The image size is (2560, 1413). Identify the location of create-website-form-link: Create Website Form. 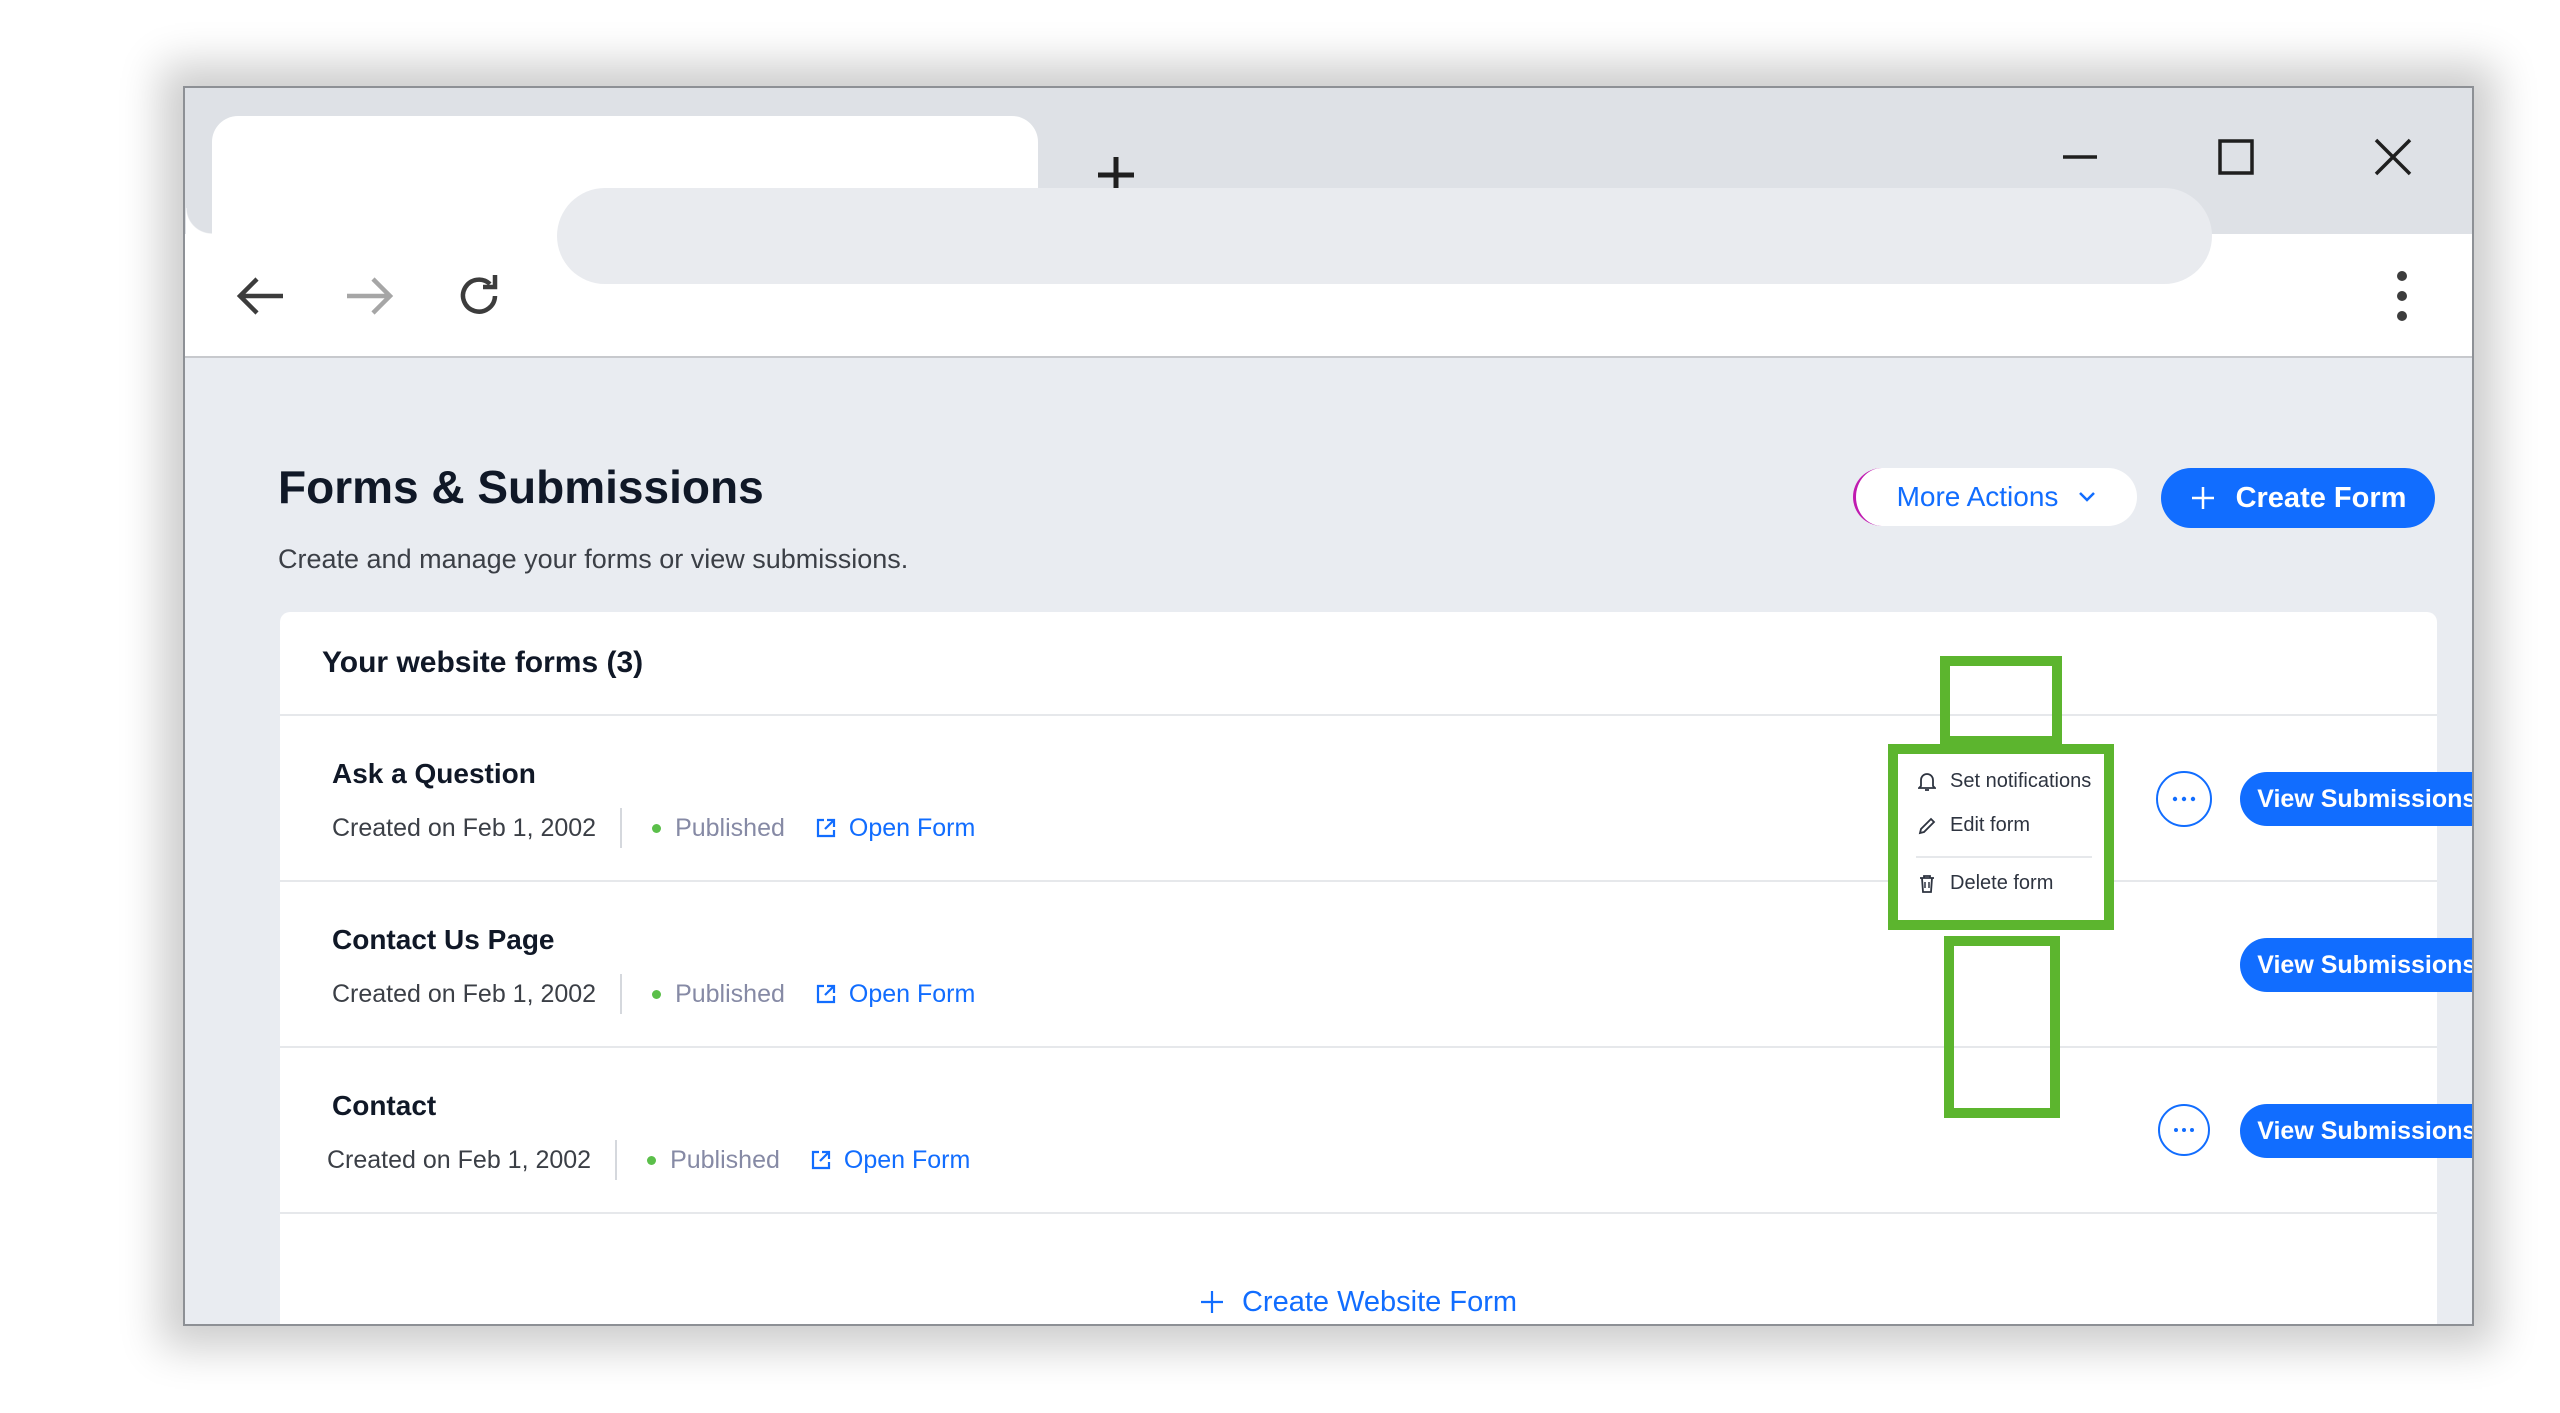
(1358, 1298).